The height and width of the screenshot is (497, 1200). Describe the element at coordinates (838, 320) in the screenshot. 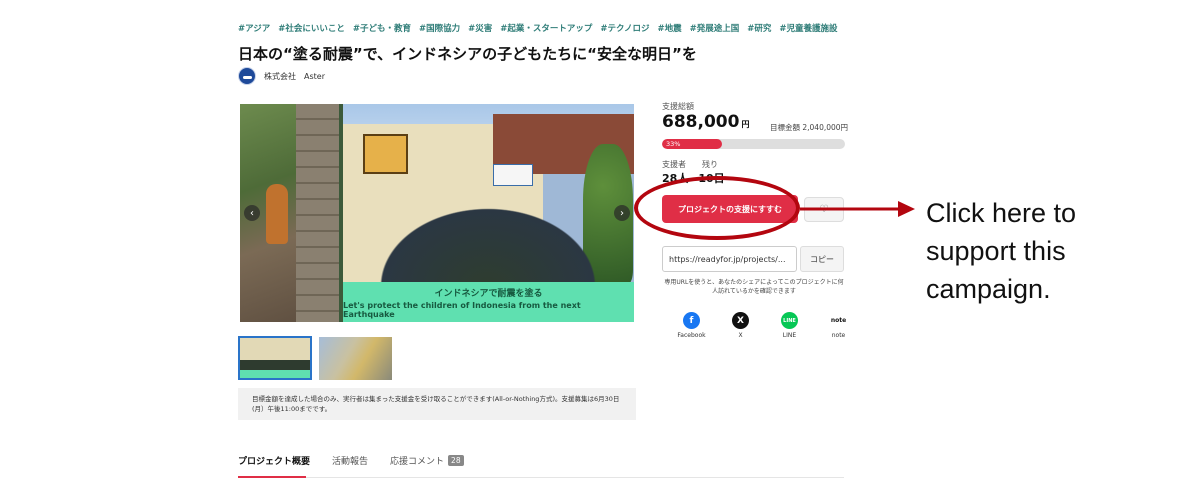

I see `note-icon: note` at that location.